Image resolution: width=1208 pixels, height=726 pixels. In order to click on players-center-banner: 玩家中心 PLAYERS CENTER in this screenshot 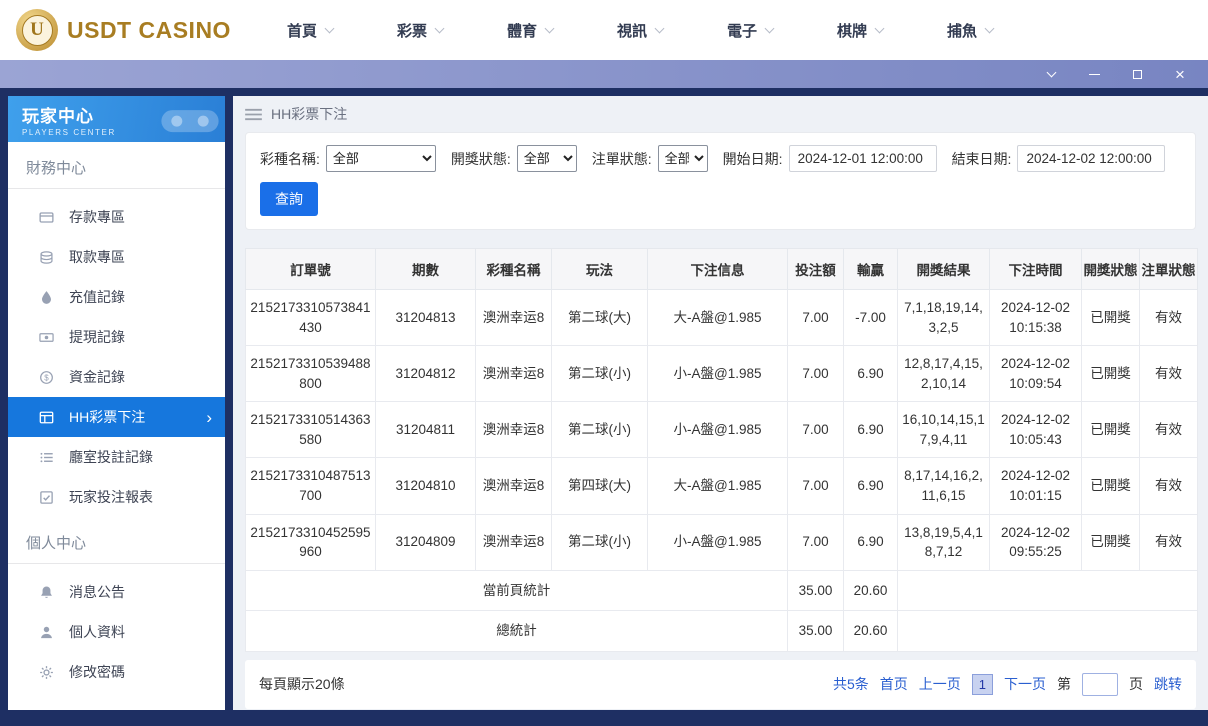, I will do `click(116, 119)`.